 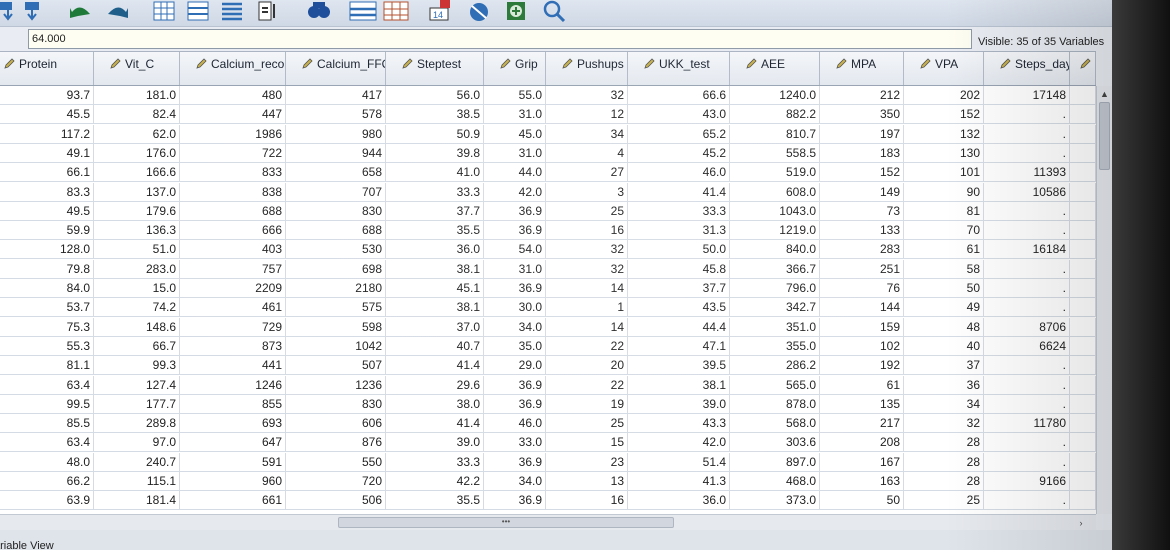 What do you see at coordinates (137, 231) in the screenshot?
I see `cell-vit-c: 136.3` at bounding box center [137, 231].